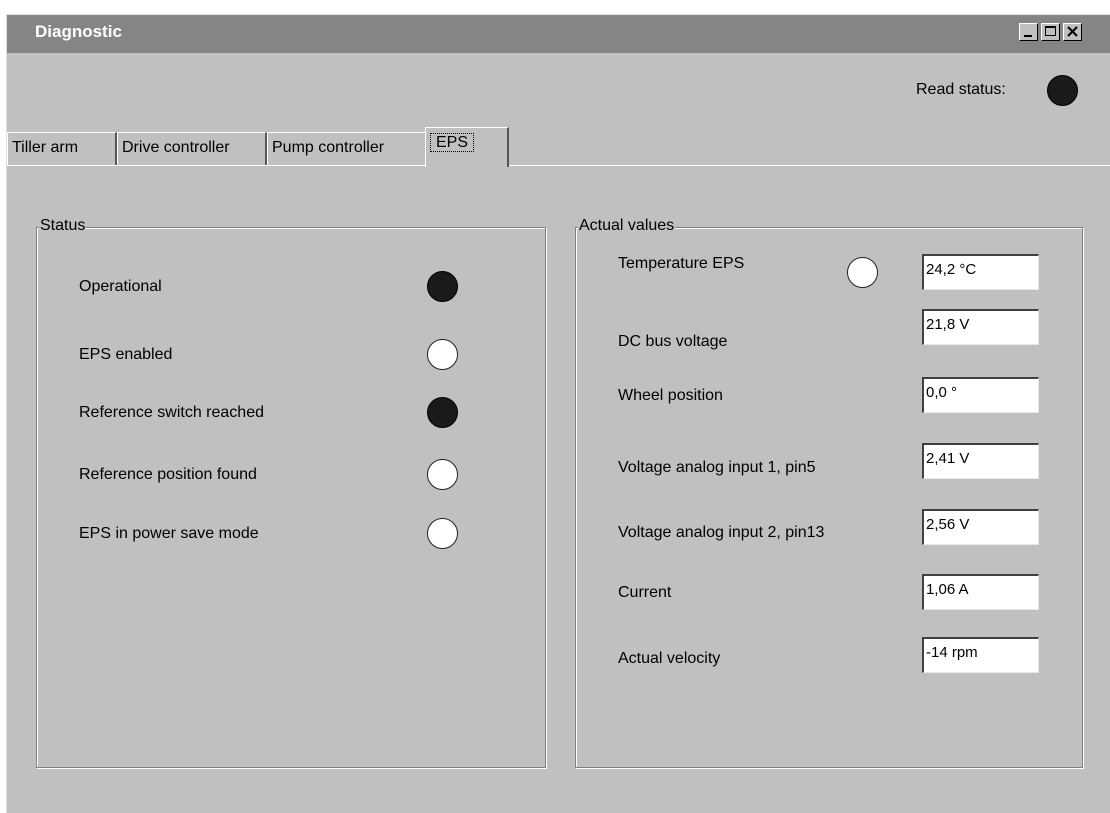  I want to click on maximize-icon, so click(1050, 31).